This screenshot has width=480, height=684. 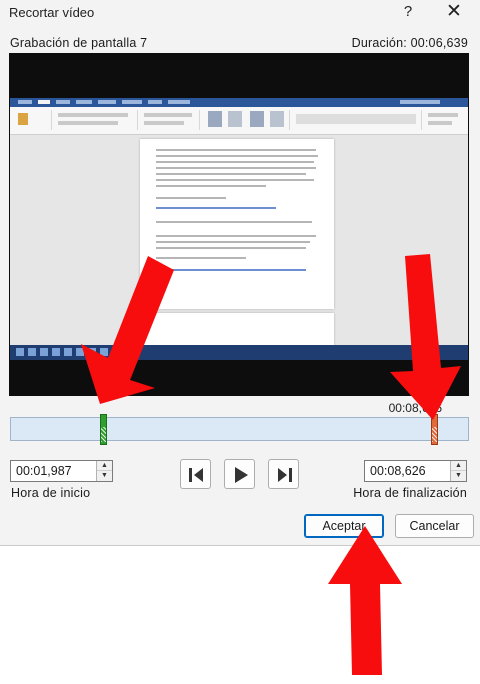 What do you see at coordinates (415, 408) in the screenshot?
I see `timeline-end-time: 00:08,626` at bounding box center [415, 408].